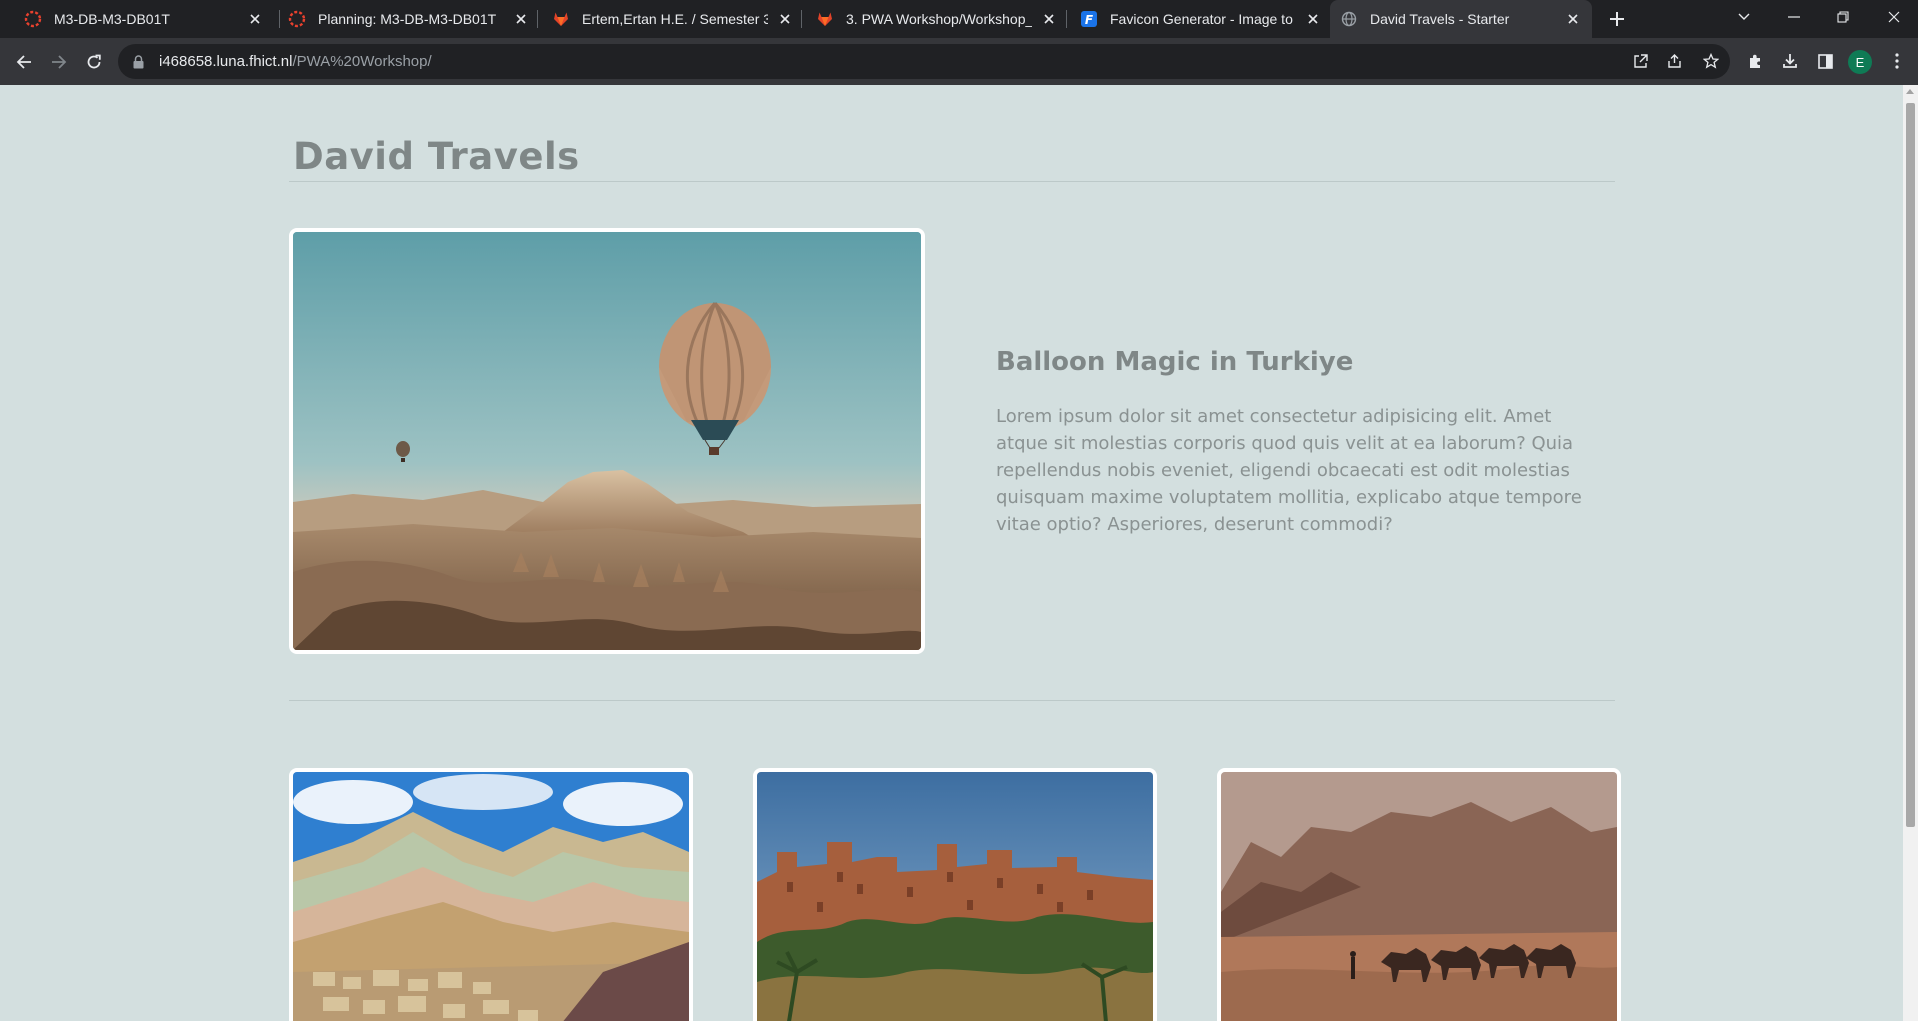 Image resolution: width=1918 pixels, height=1021 pixels. What do you see at coordinates (1894, 17) in the screenshot?
I see `close-window-button` at bounding box center [1894, 17].